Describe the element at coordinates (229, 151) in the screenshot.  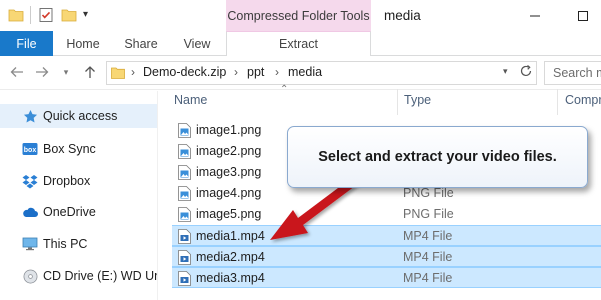
I see `file-name: image2.png` at that location.